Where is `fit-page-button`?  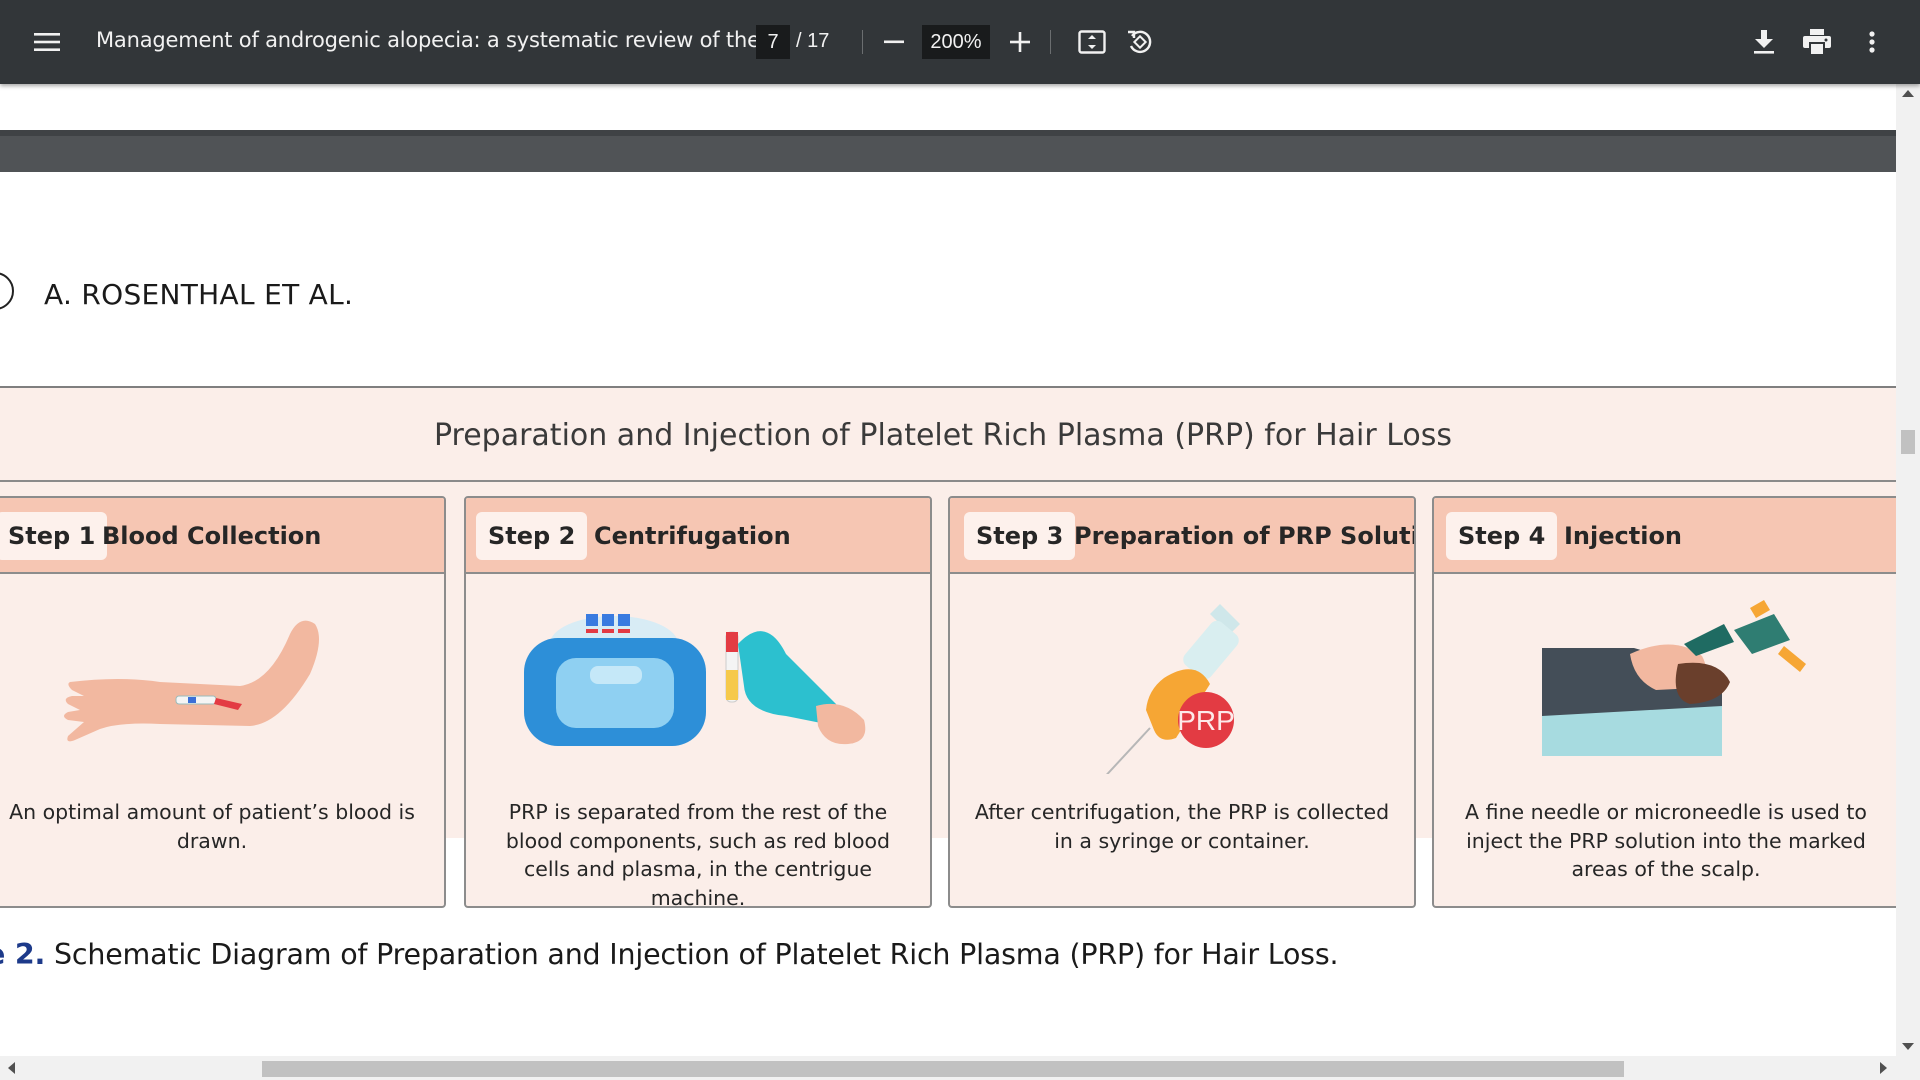
fit-page-button is located at coordinates (1092, 42).